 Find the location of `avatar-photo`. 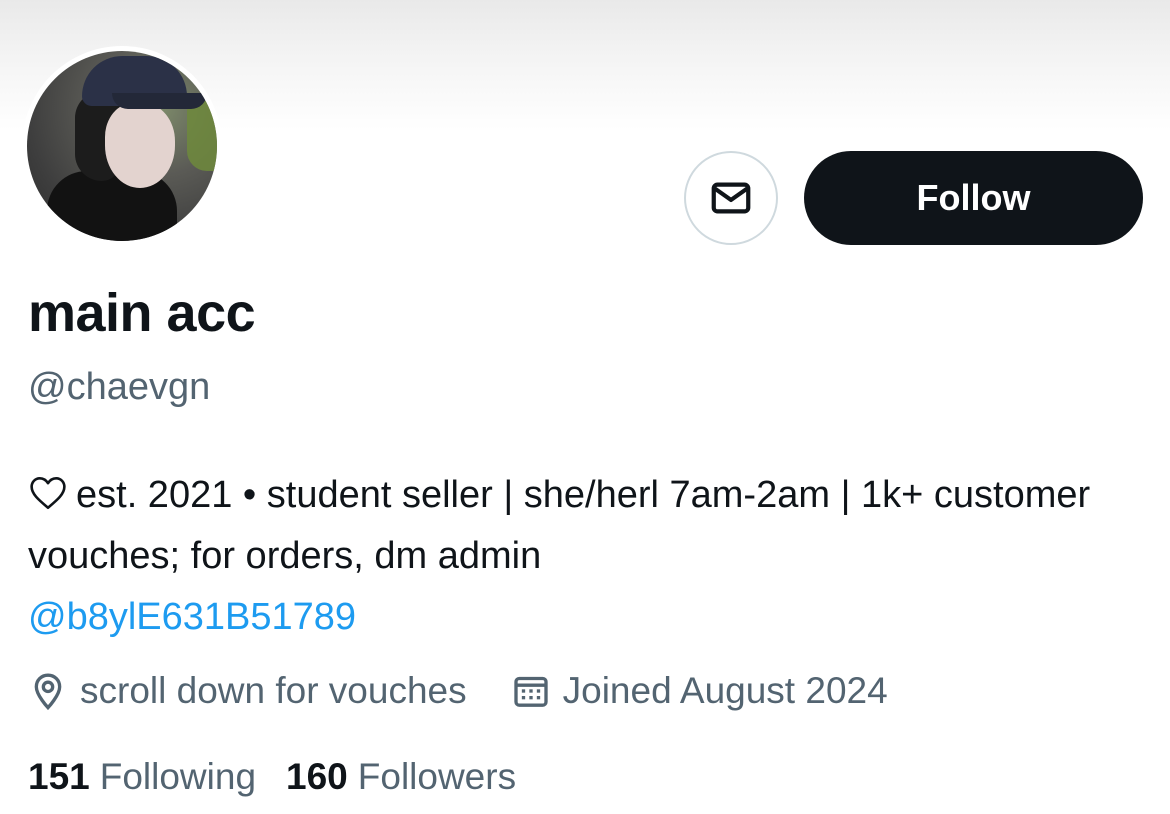

avatar-photo is located at coordinates (122, 146).